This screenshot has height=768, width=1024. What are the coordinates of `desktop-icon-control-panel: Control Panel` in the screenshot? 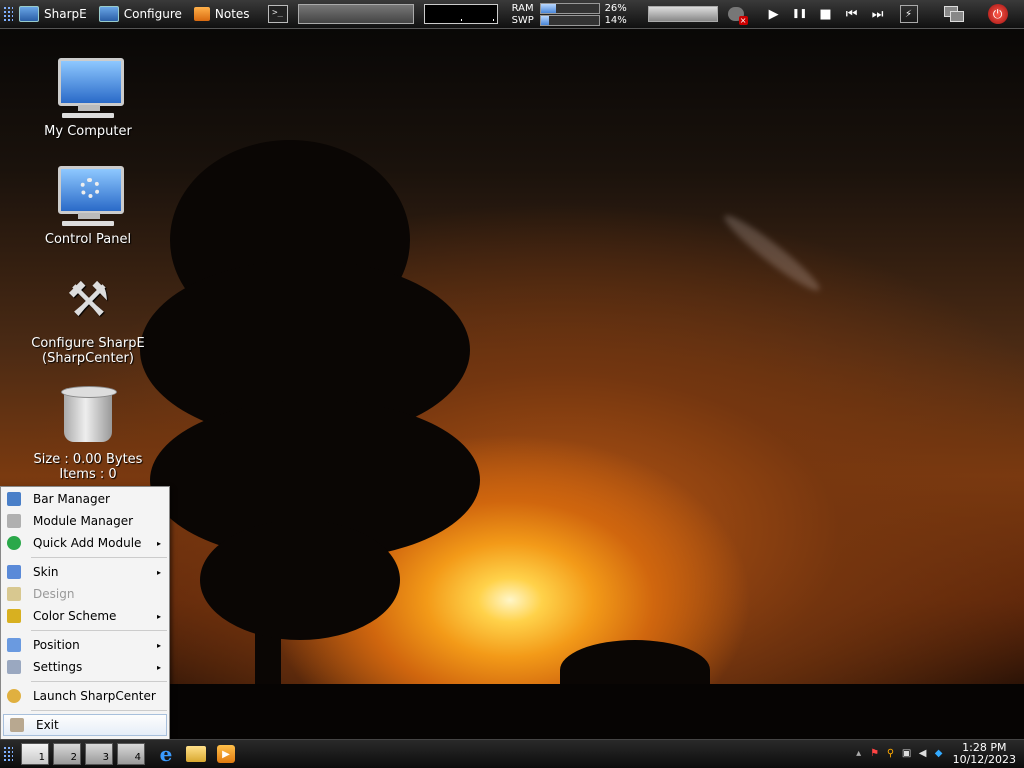 It's located at (88, 205).